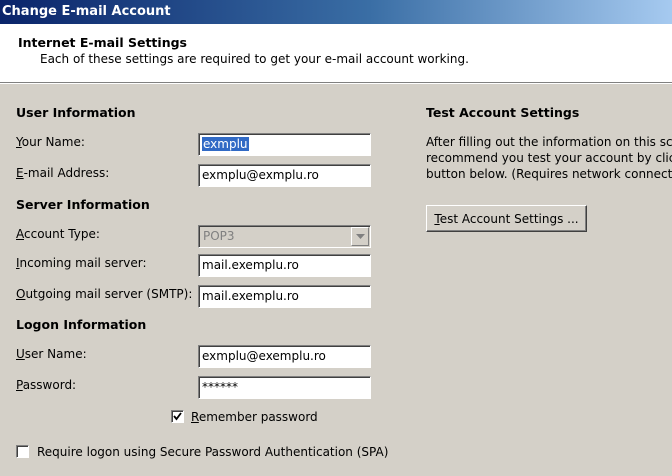 The width and height of the screenshot is (672, 476). I want to click on user-information-heading: User Information, so click(76, 112).